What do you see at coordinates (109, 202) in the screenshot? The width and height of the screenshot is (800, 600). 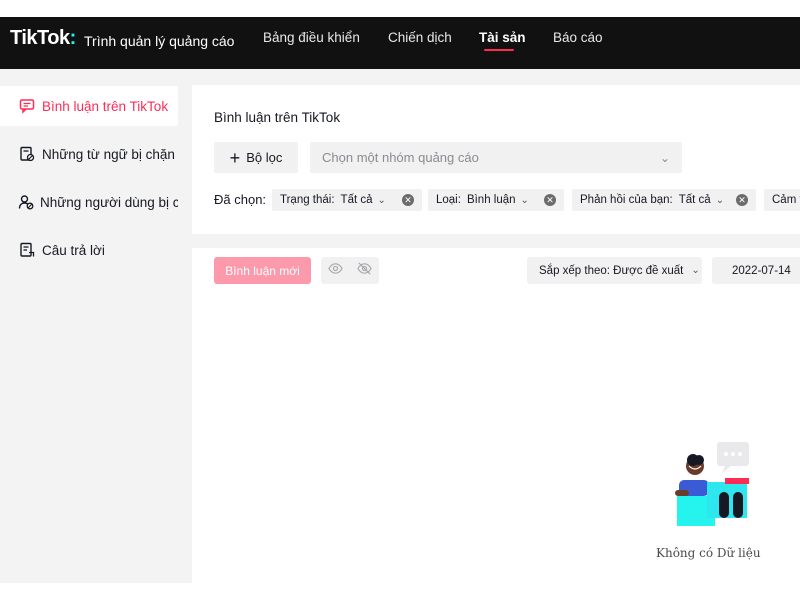 I see `sidebar-item-label: Những người dùng bị chặn` at bounding box center [109, 202].